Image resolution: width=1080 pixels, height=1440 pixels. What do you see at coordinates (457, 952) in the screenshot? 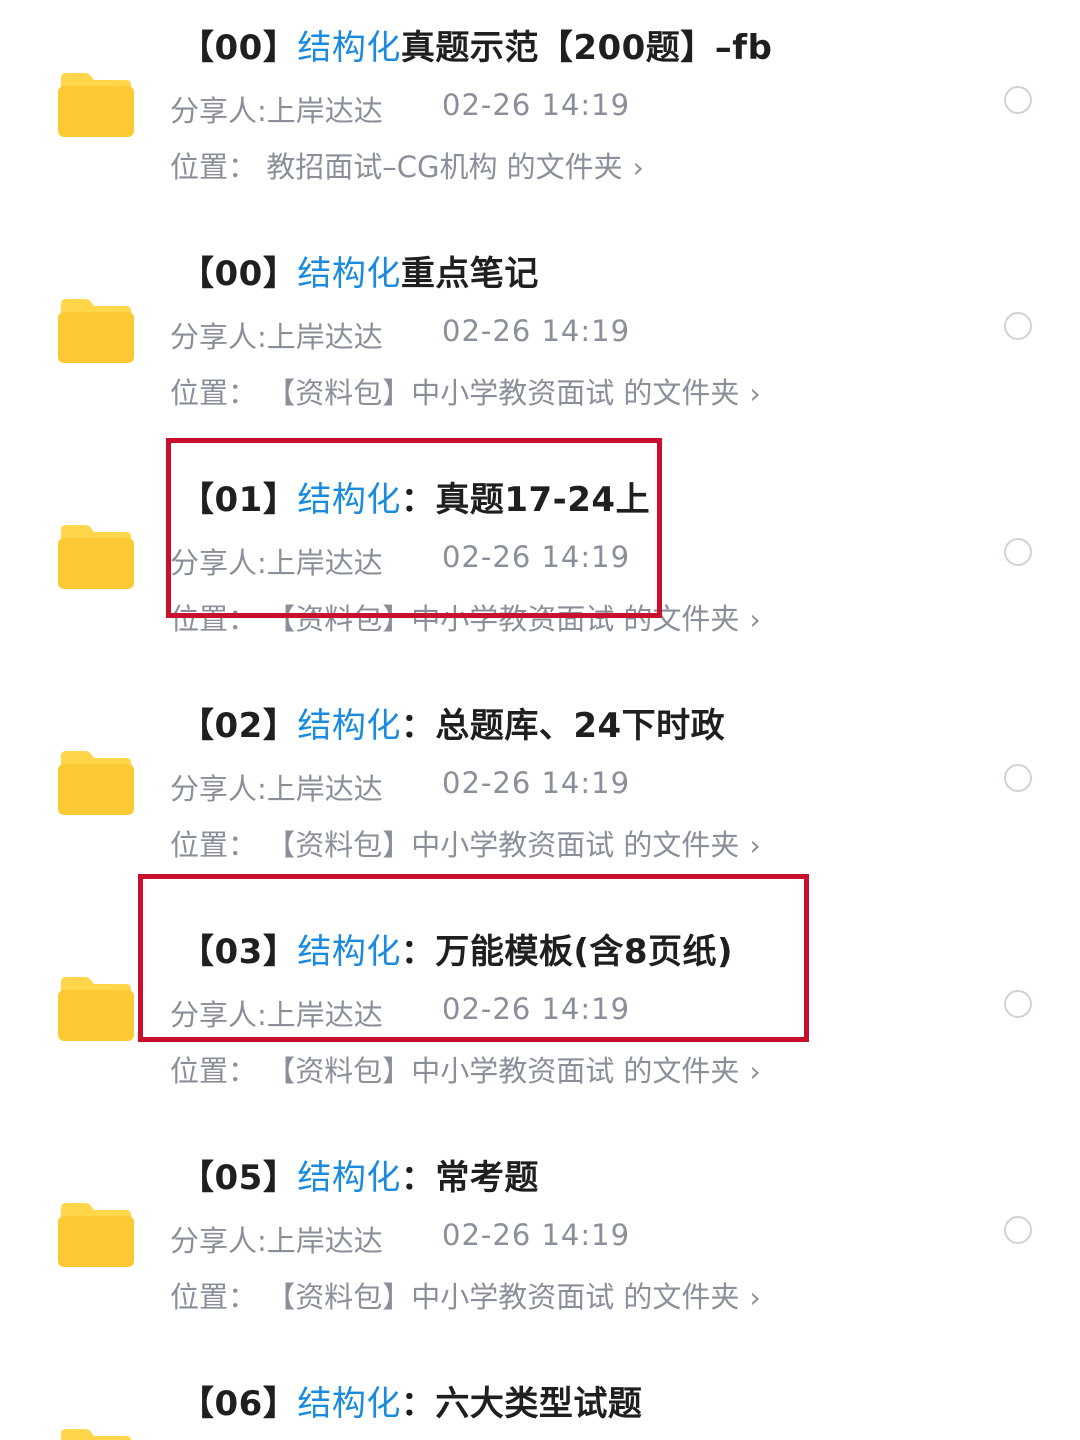
I see `item-title: 【03】结构化：万能模板(含8页纸)` at bounding box center [457, 952].